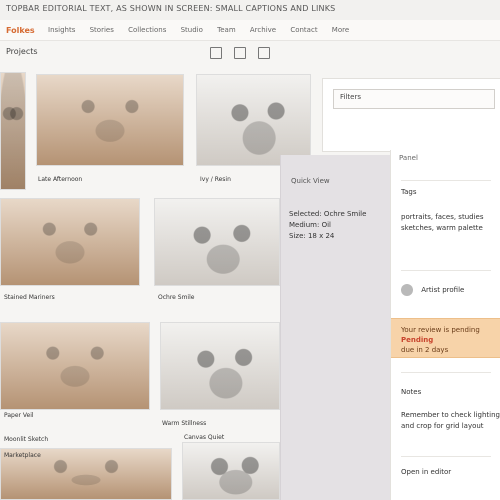  I want to click on toolbar-label: Projects, so click(22, 51).